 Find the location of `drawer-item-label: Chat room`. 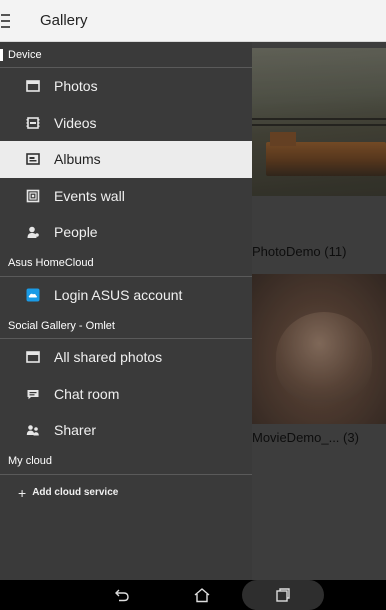

drawer-item-label: Chat room is located at coordinates (87, 393).